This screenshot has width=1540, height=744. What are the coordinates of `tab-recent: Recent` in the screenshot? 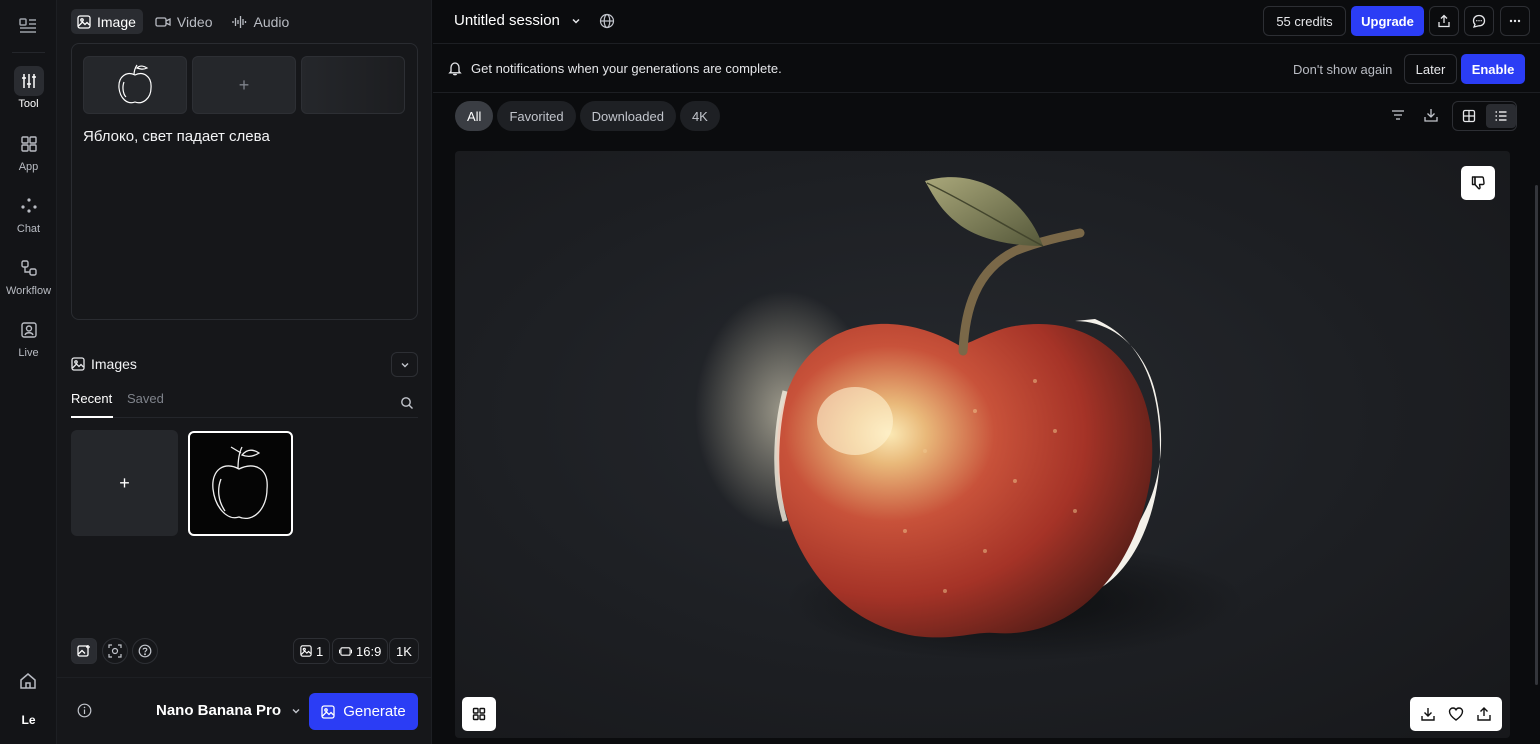 It's located at (91, 398).